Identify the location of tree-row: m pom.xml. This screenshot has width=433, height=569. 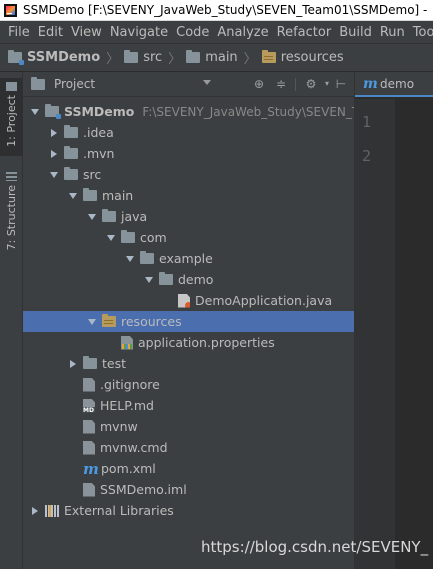
(188, 468).